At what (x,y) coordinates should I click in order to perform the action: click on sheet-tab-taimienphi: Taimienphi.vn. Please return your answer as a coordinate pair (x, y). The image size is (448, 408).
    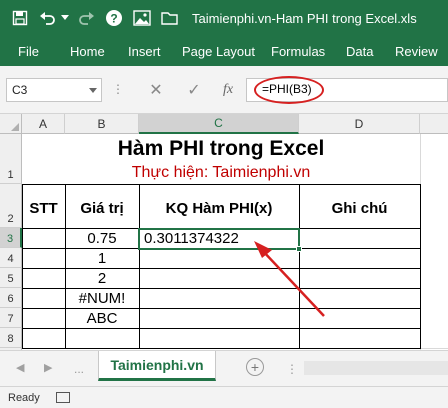
    Looking at the image, I should click on (157, 366).